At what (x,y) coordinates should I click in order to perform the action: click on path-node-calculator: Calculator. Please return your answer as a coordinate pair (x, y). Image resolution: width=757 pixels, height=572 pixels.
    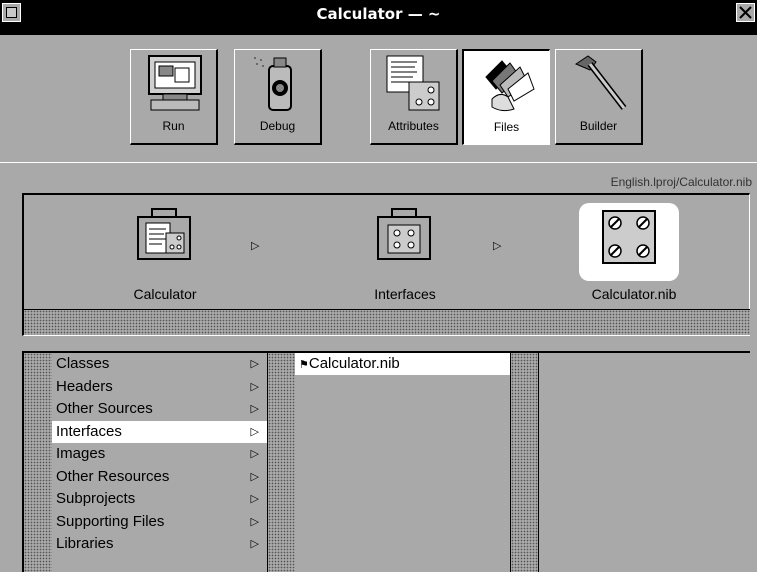
    Looking at the image, I should click on (165, 256).